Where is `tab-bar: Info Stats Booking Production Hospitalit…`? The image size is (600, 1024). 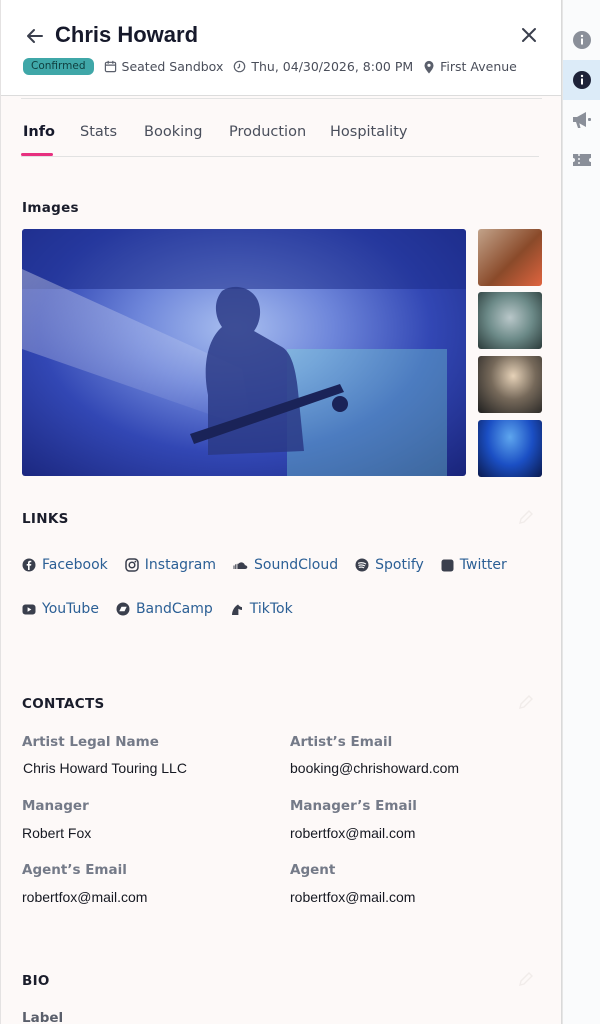
tab-bar: Info Stats Booking Production Hospitalit… is located at coordinates (280, 139).